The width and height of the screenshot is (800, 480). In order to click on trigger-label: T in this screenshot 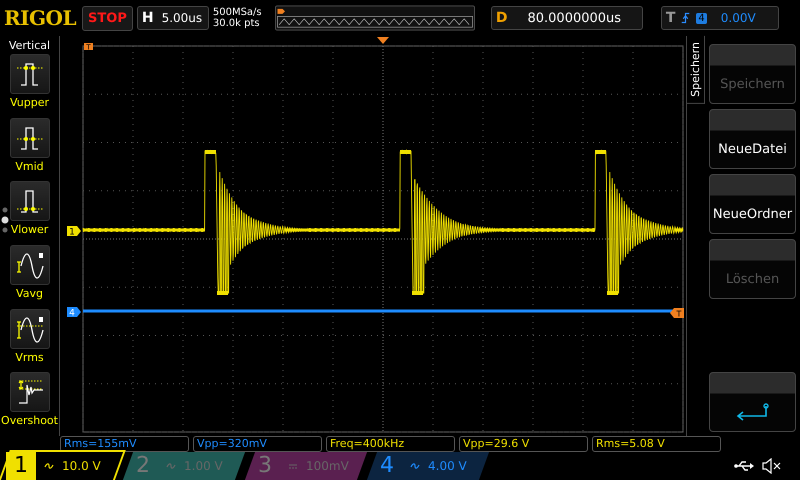, I will do `click(671, 18)`.